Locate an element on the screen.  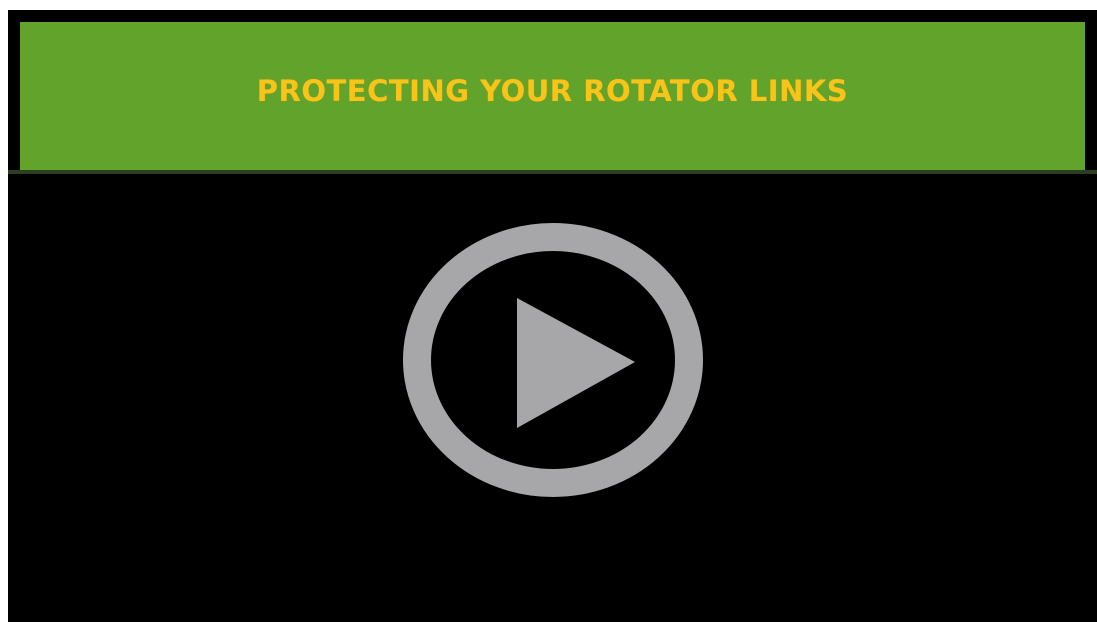
play-button is located at coordinates (553, 360).